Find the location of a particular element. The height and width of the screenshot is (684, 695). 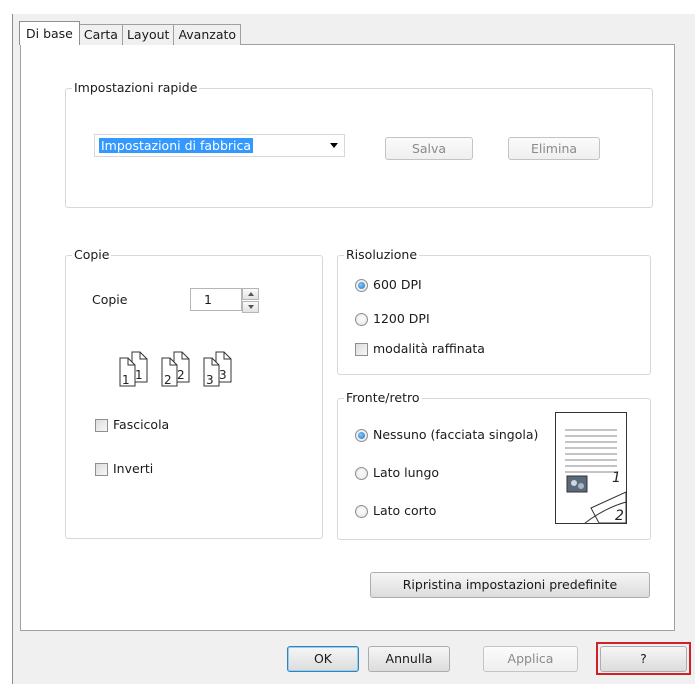

resolution-legend: Risoluzione is located at coordinates (382, 255).